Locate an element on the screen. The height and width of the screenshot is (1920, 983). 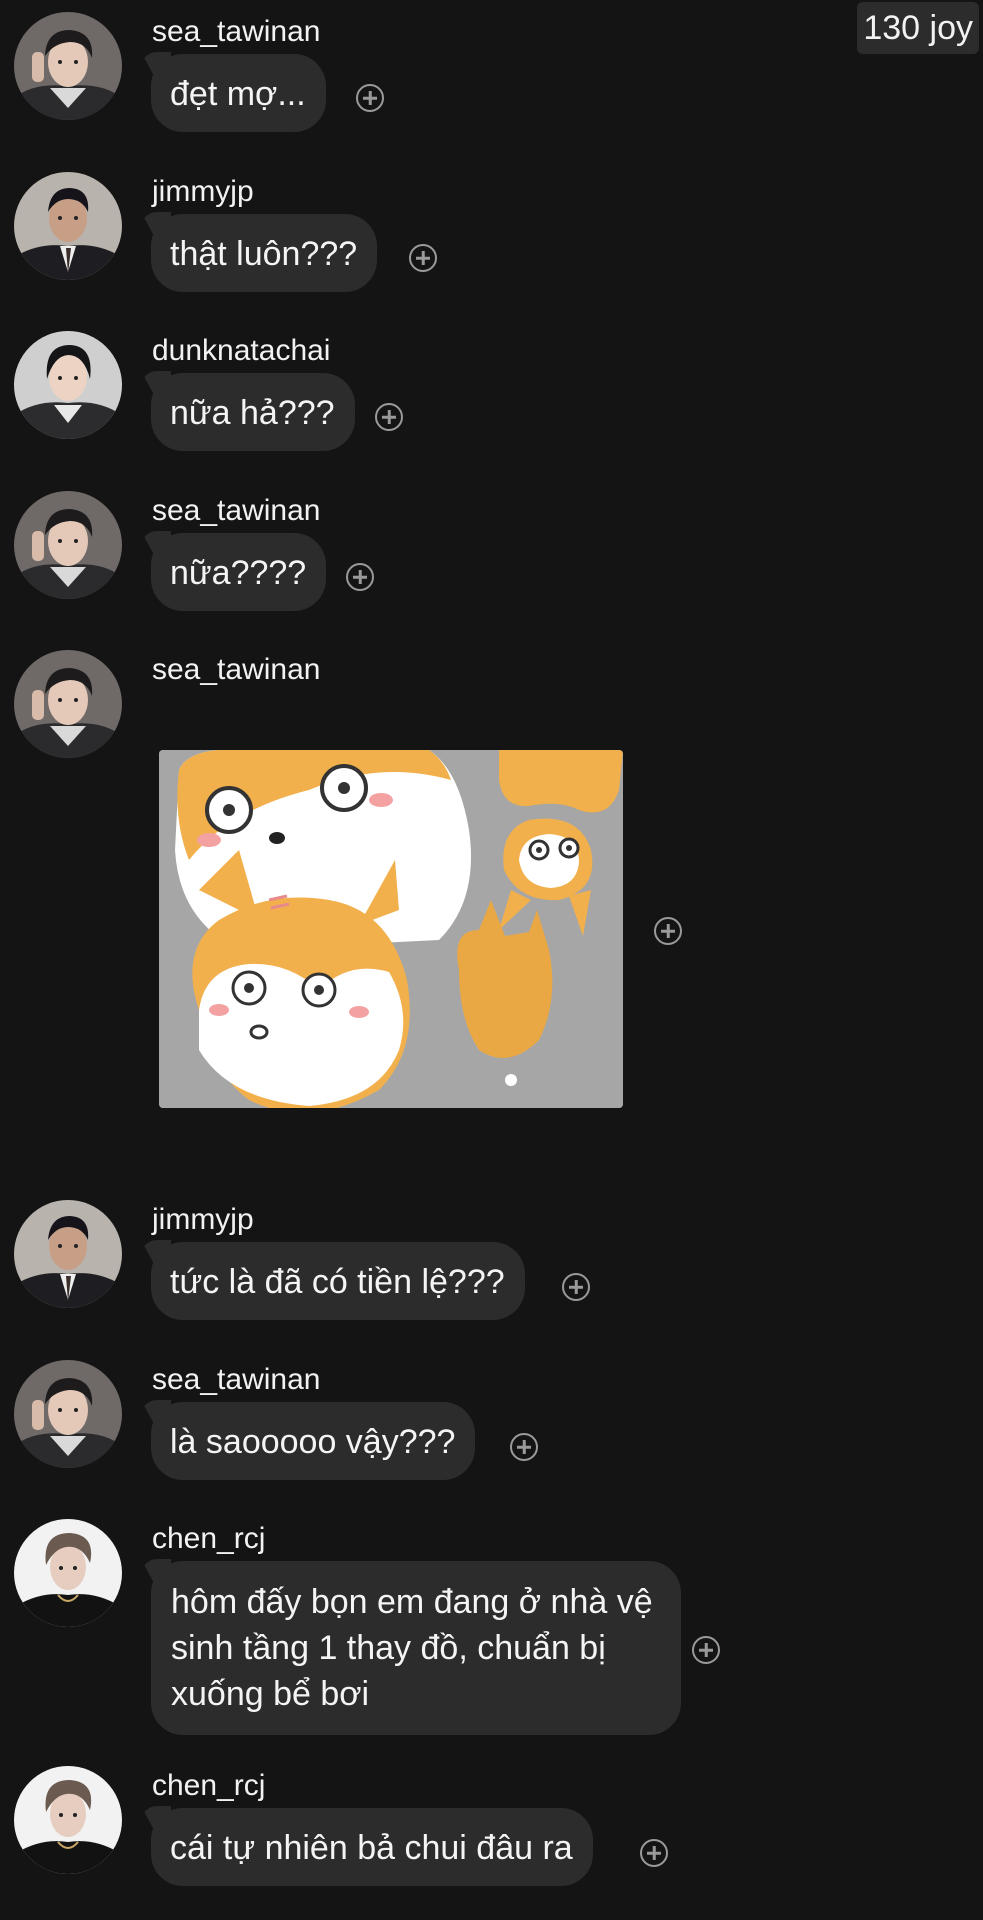
chat-message: sea_tawinan nữa???? is located at coordinates (489, 551).